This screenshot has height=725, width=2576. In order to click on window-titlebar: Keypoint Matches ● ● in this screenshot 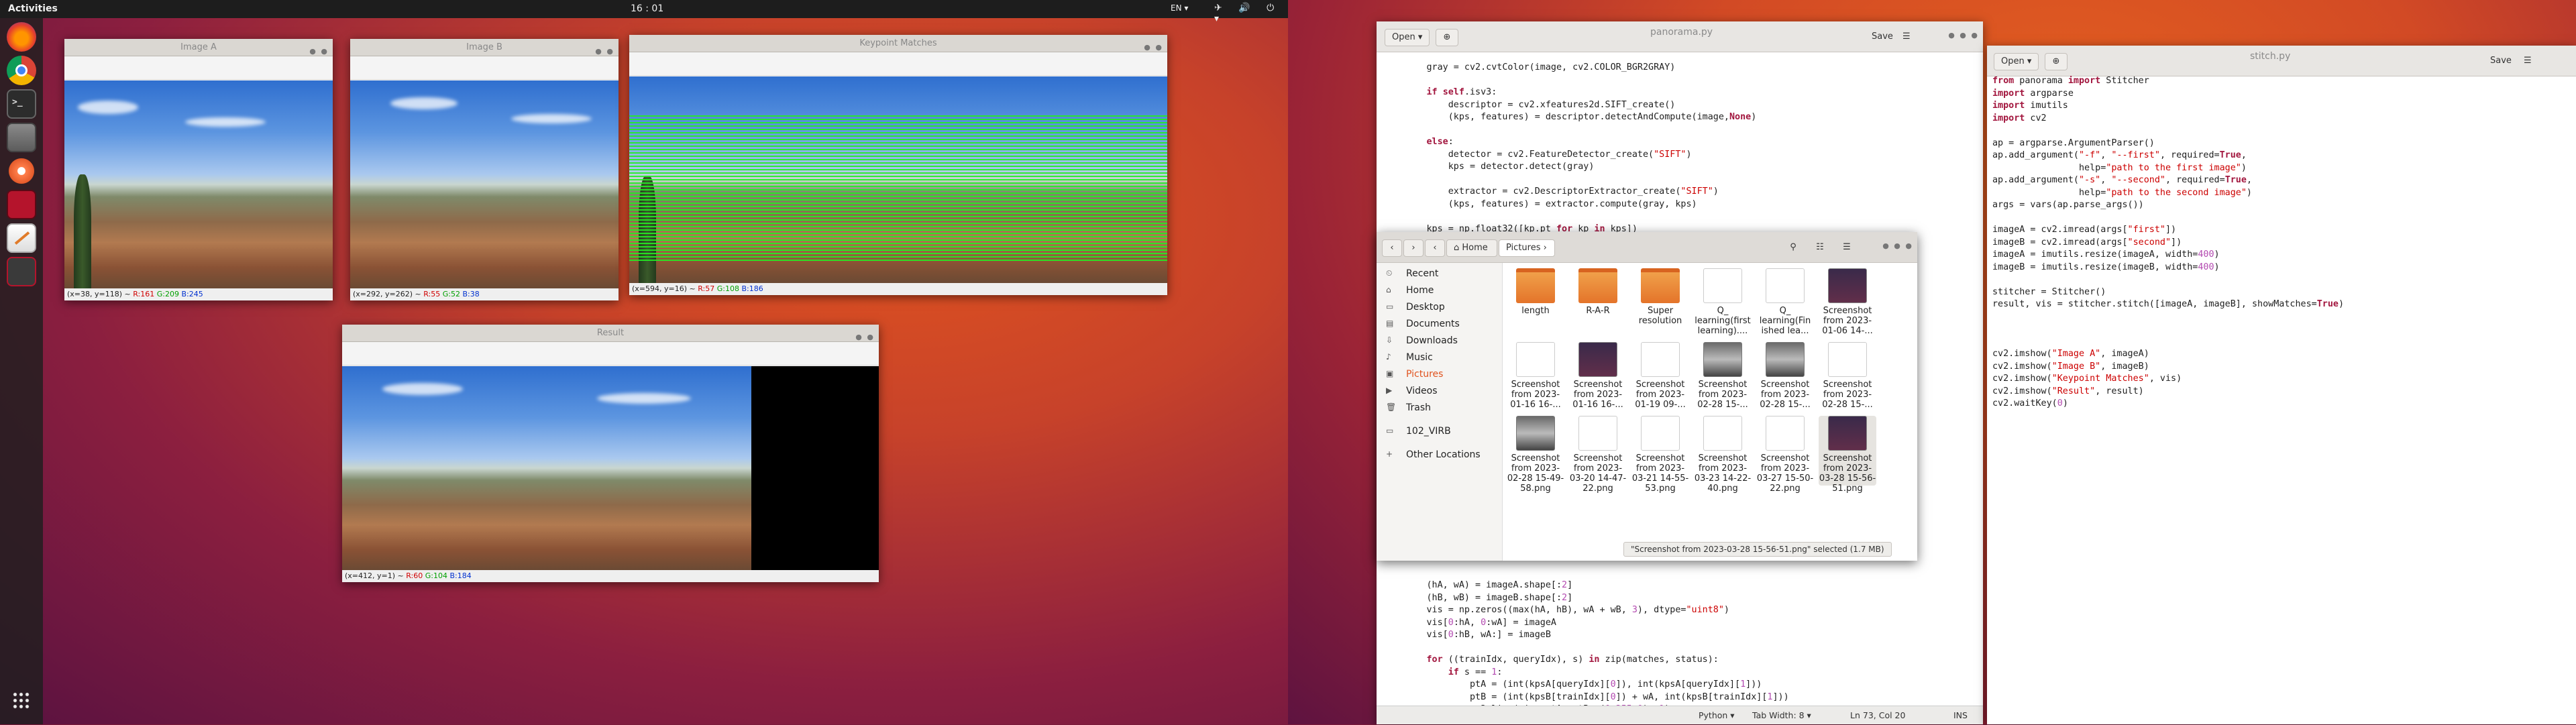, I will do `click(898, 43)`.